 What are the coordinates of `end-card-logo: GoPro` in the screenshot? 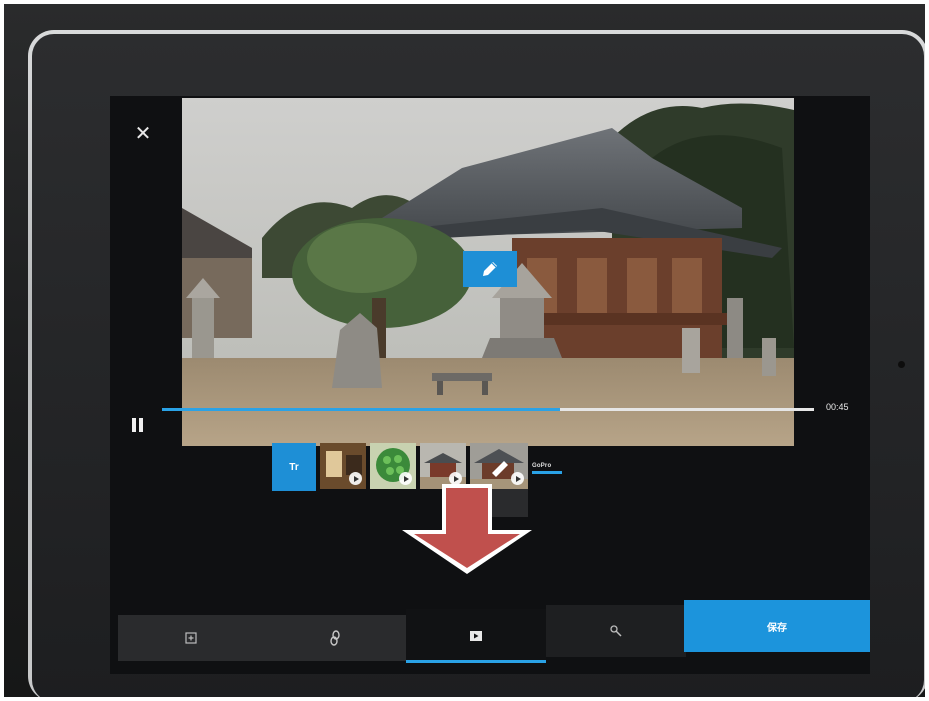 It's located at (542, 465).